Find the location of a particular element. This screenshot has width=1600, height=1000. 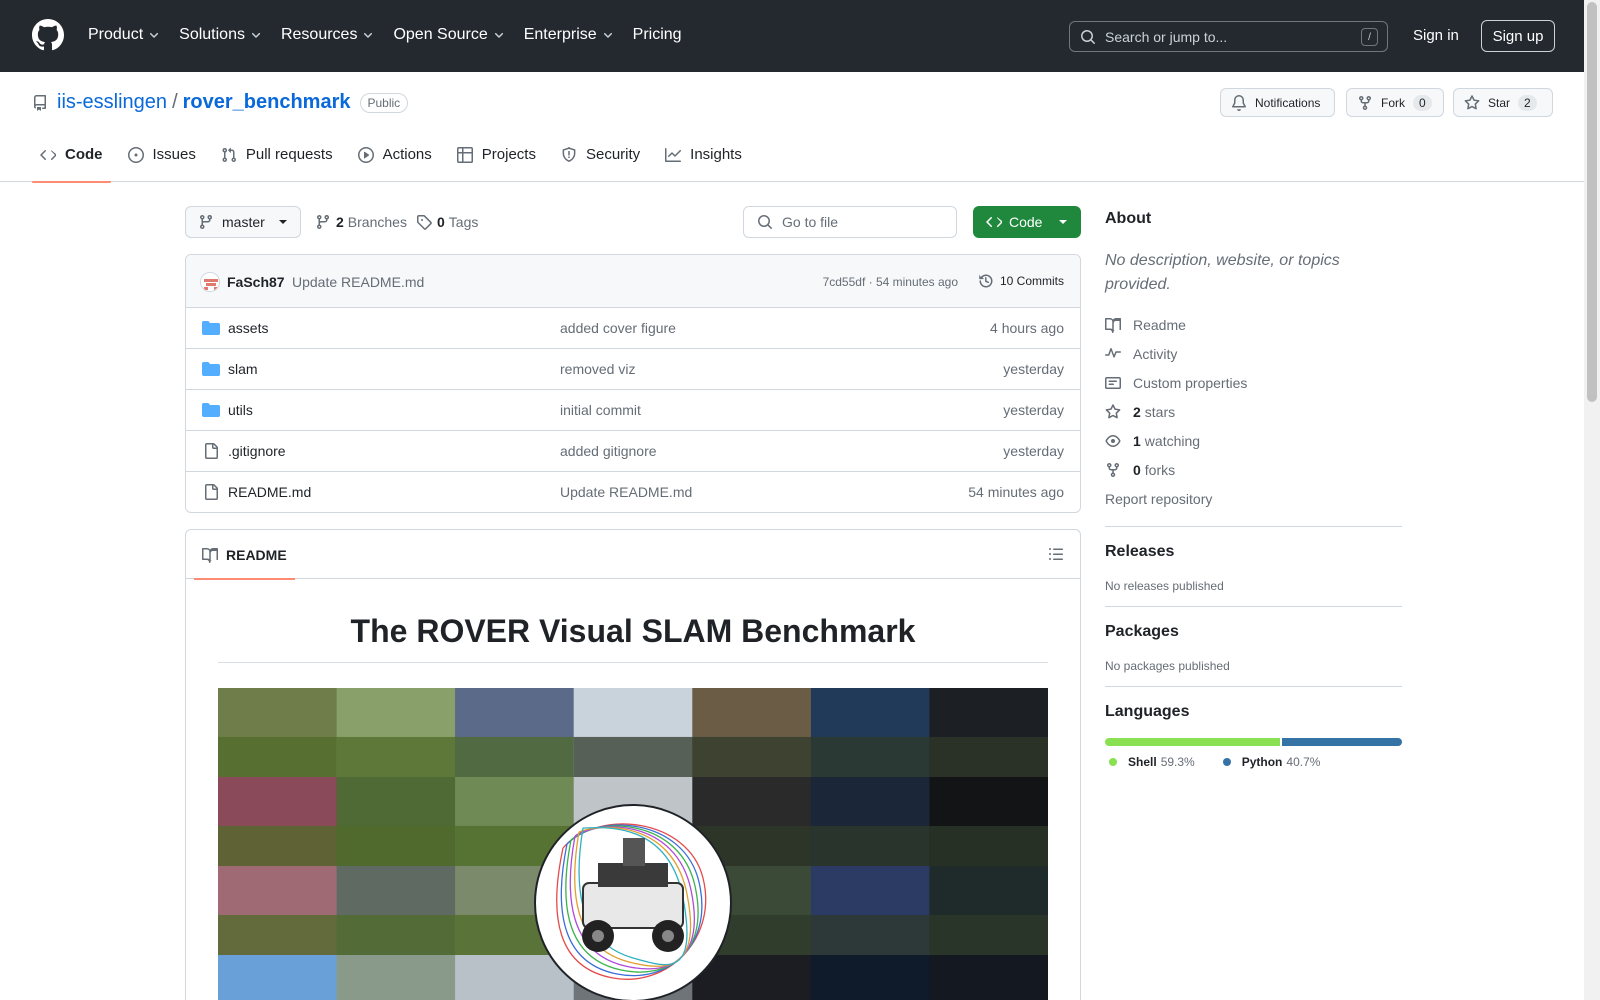

report-repository-link: Report repository is located at coordinates (1253, 498).